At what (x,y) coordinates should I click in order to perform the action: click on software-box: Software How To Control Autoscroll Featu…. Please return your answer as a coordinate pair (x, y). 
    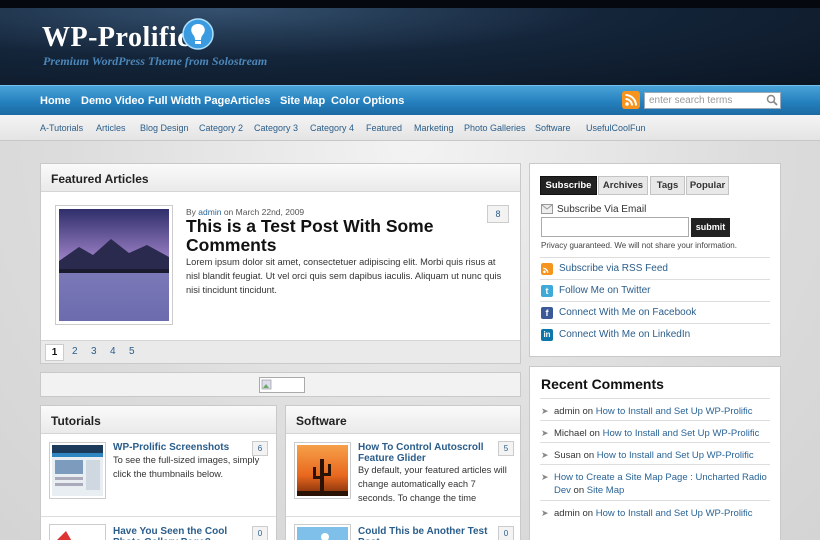
    Looking at the image, I should click on (403, 472).